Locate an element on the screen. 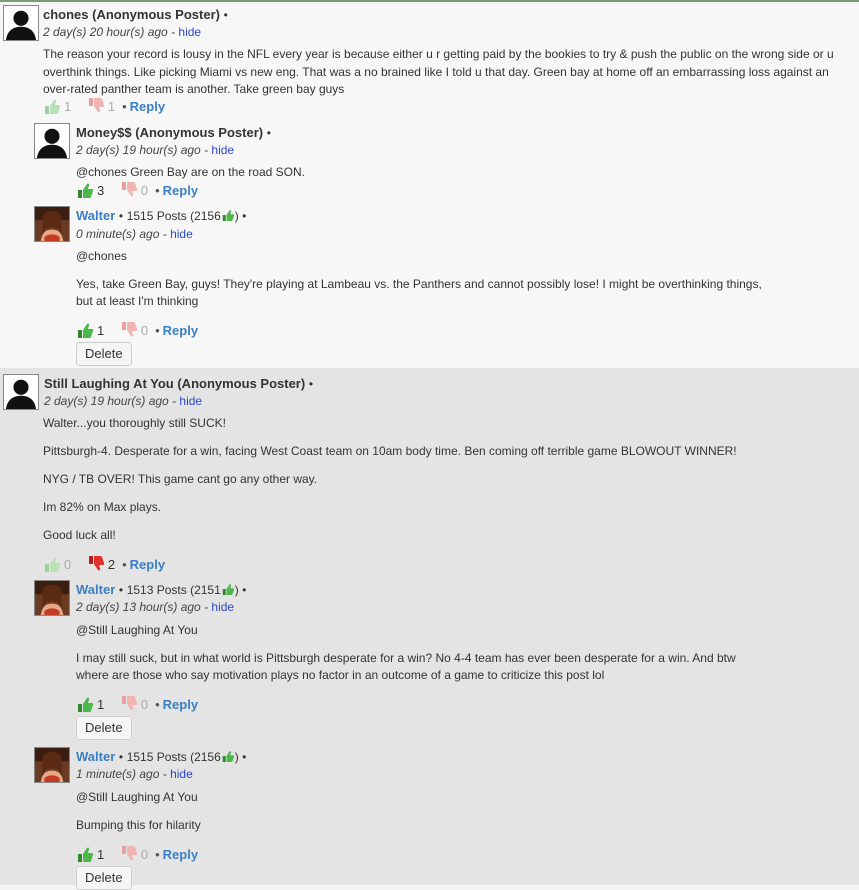  comment-meta: 1 minute(s) ago - hide is located at coordinates (134, 774).